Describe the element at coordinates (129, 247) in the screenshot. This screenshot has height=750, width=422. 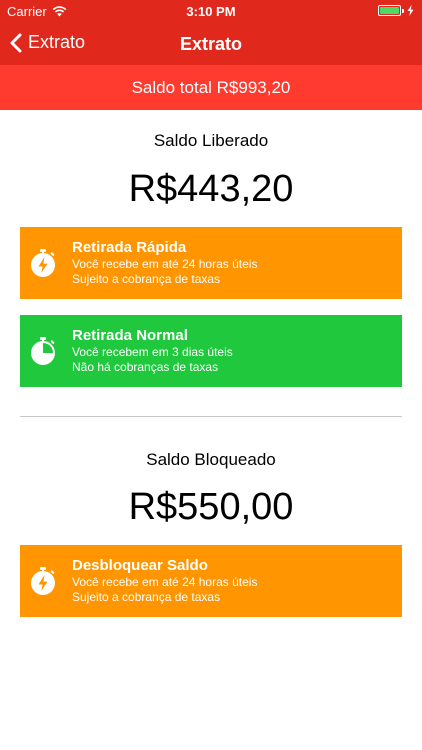
I see `quick-withdraw-title: Retirada Rápida` at that location.